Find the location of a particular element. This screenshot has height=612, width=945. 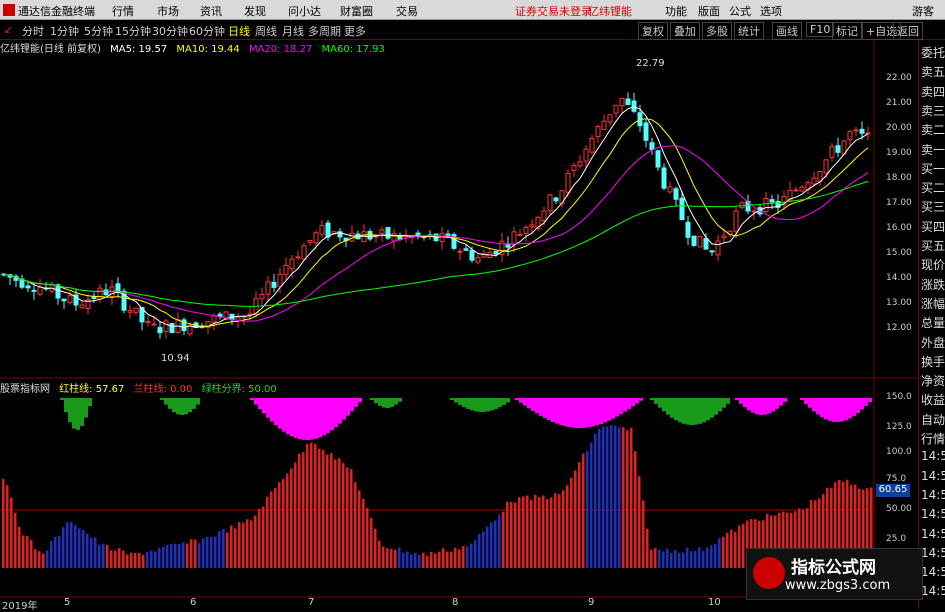

right-panel-label: 卖三 is located at coordinates (933, 110).